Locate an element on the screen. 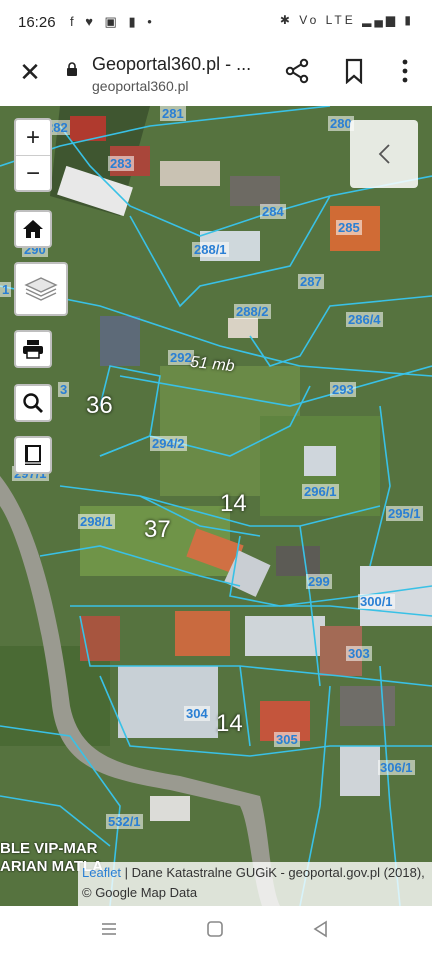 The image size is (432, 960). building-number: 37 is located at coordinates (157, 529).